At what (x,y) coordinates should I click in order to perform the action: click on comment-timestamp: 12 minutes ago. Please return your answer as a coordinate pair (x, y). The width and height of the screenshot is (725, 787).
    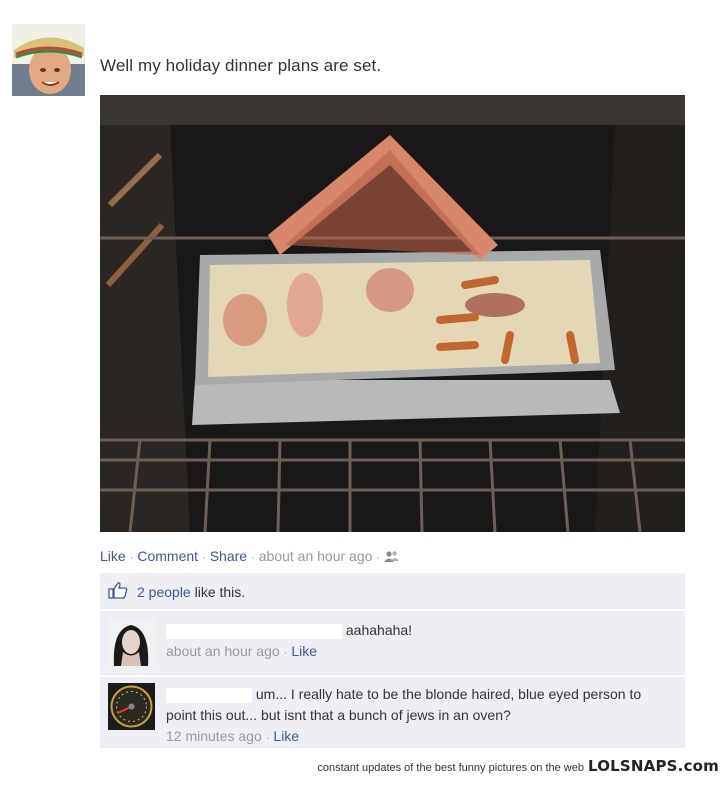
    Looking at the image, I should click on (214, 736).